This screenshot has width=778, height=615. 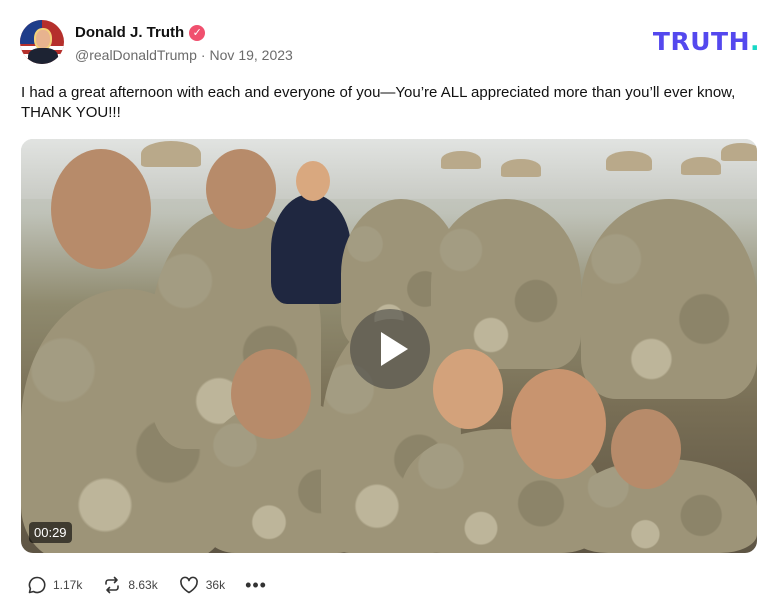 I want to click on retruth-count: 8.63k, so click(x=143, y=585).